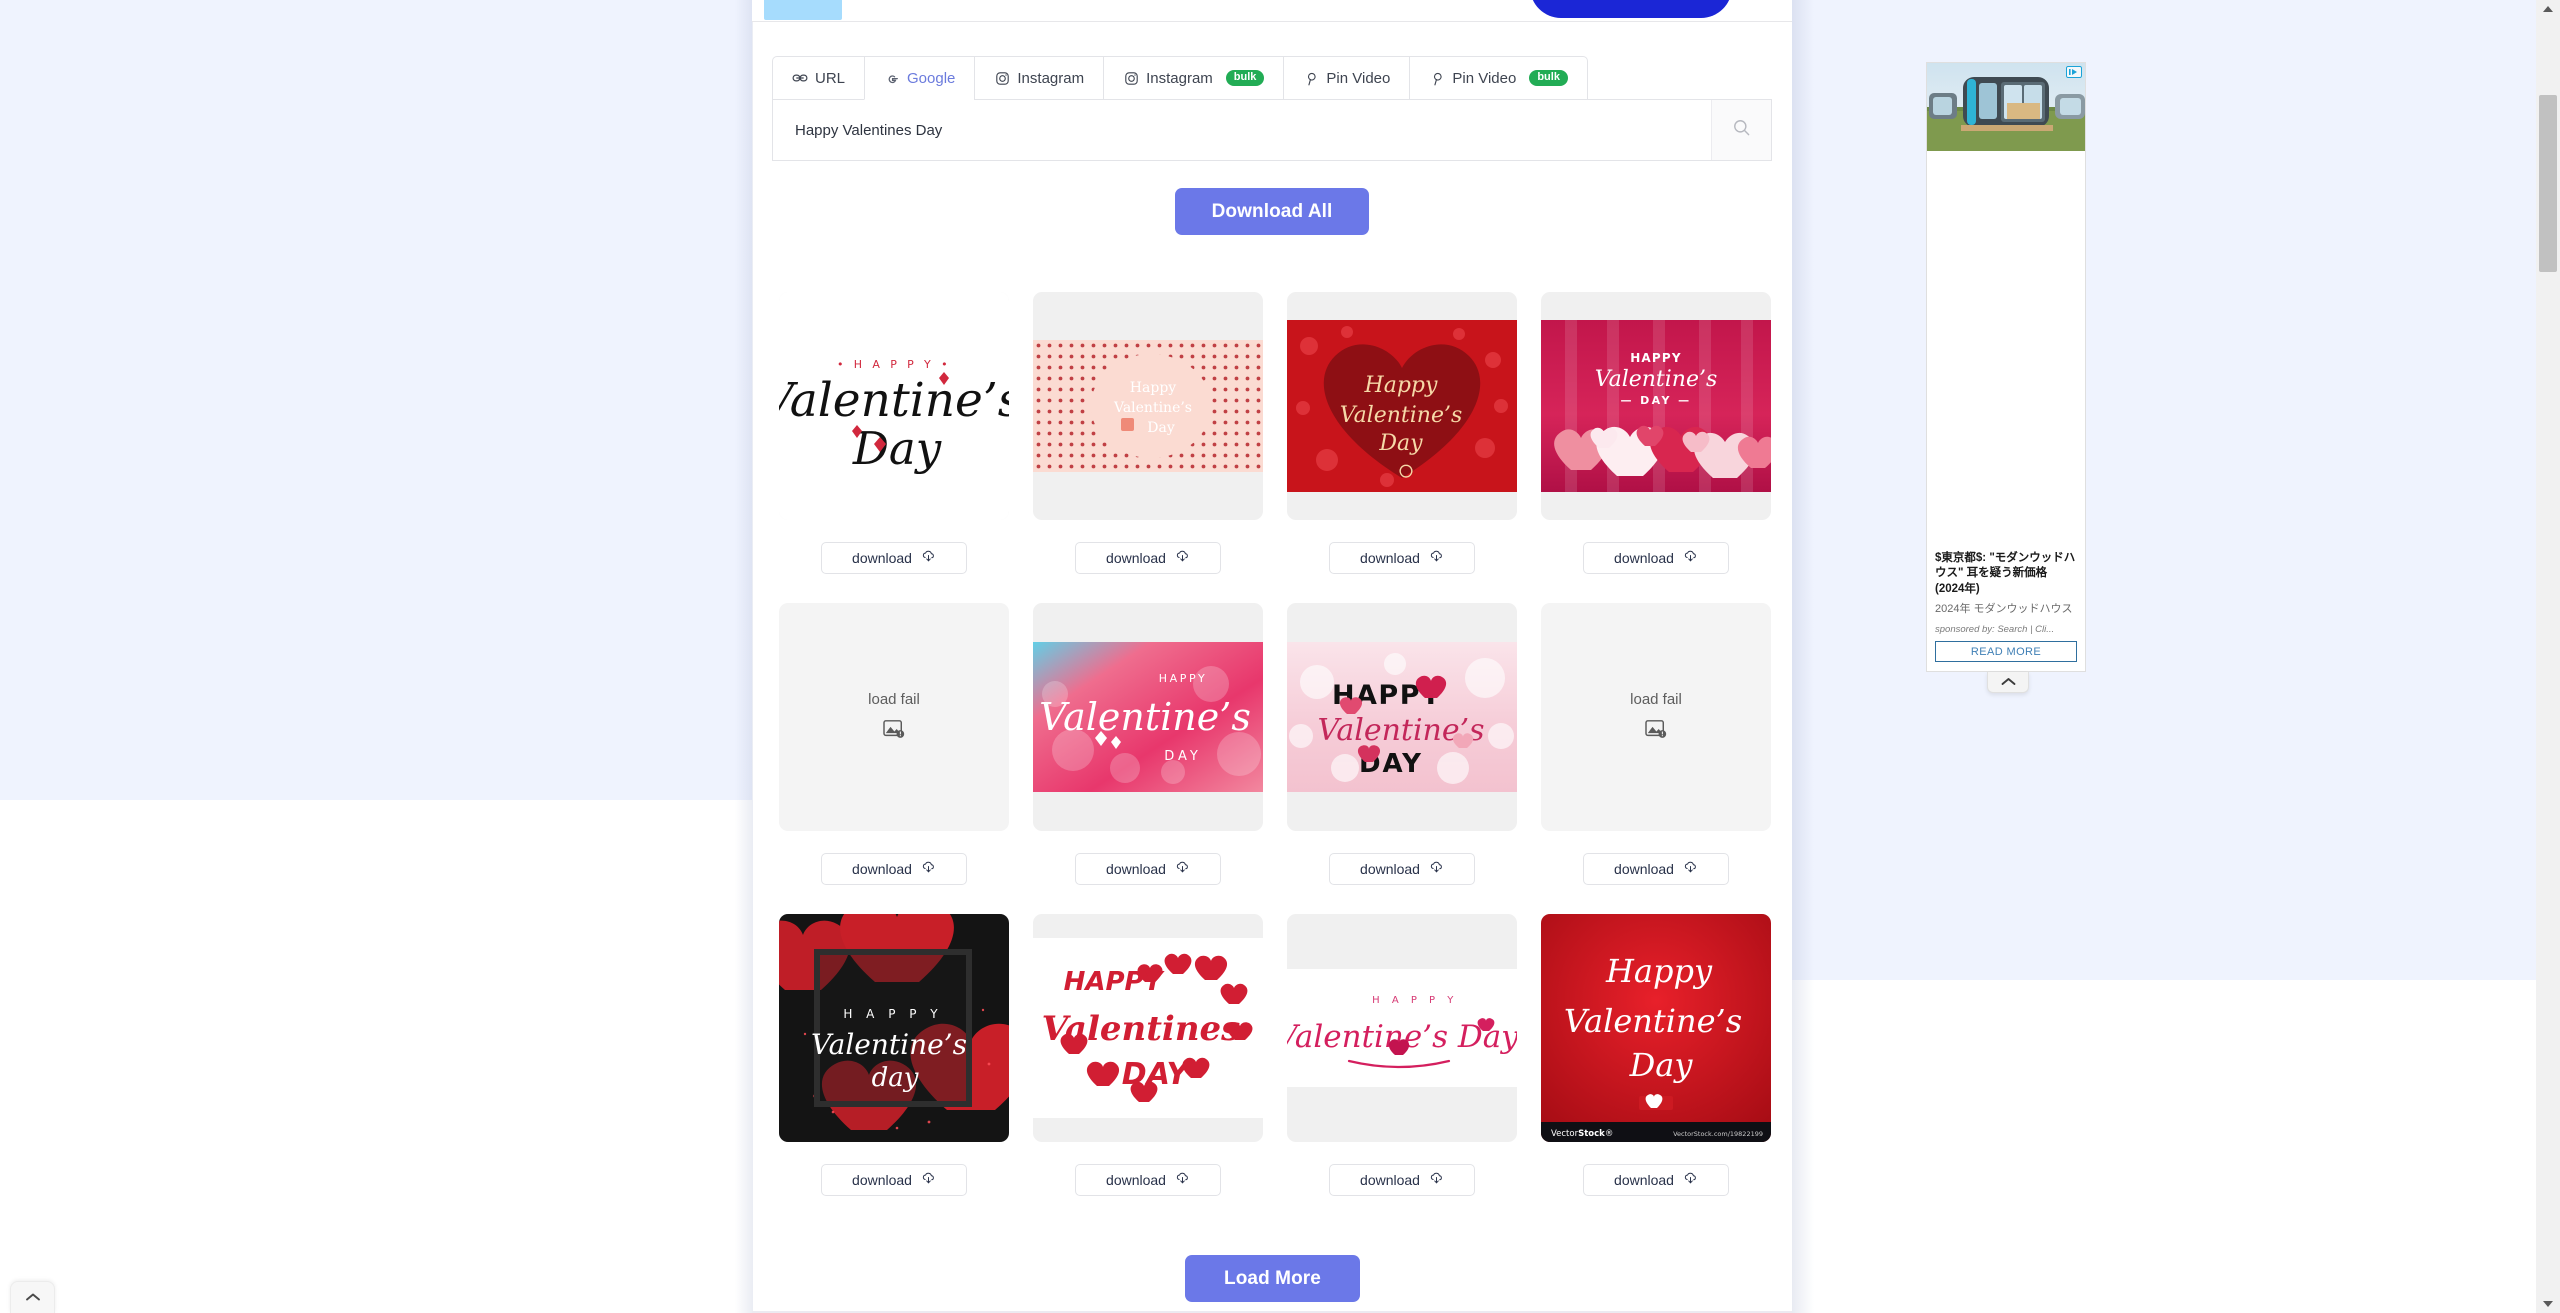  Describe the element at coordinates (2006, 651) in the screenshot. I see `ad-read-more-button: READ MORE` at that location.